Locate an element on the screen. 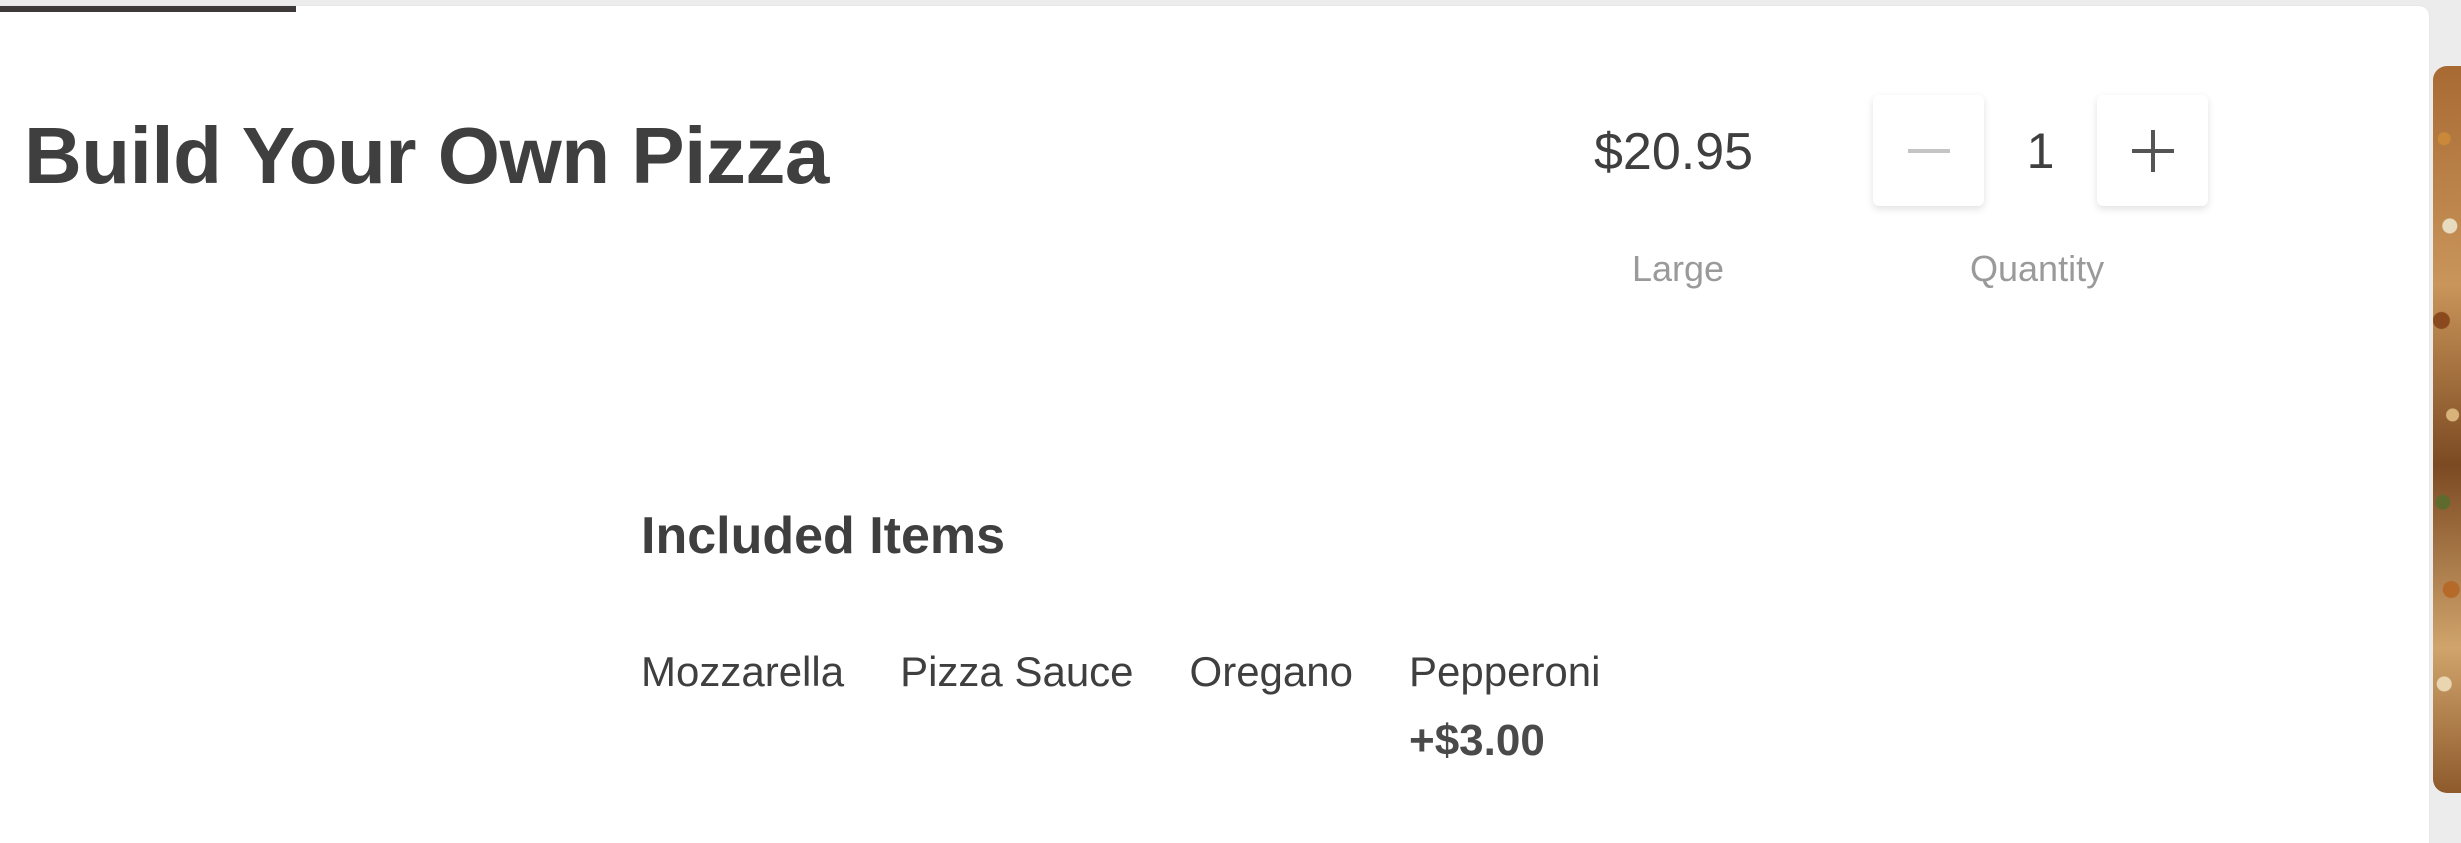  item-name: Oregano is located at coordinates (1271, 671).